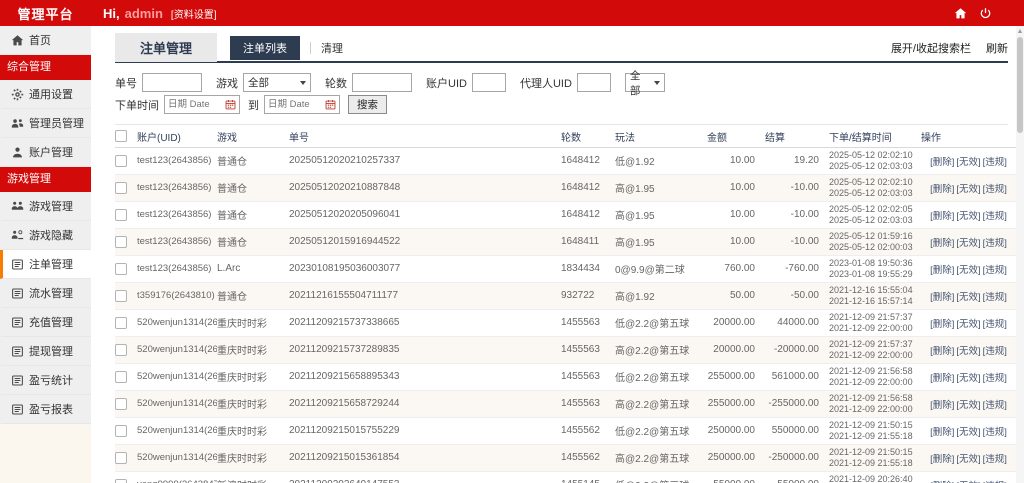 The height and width of the screenshot is (483, 1024). I want to click on order-time: 2025-05-12 02:02:05, so click(871, 208).